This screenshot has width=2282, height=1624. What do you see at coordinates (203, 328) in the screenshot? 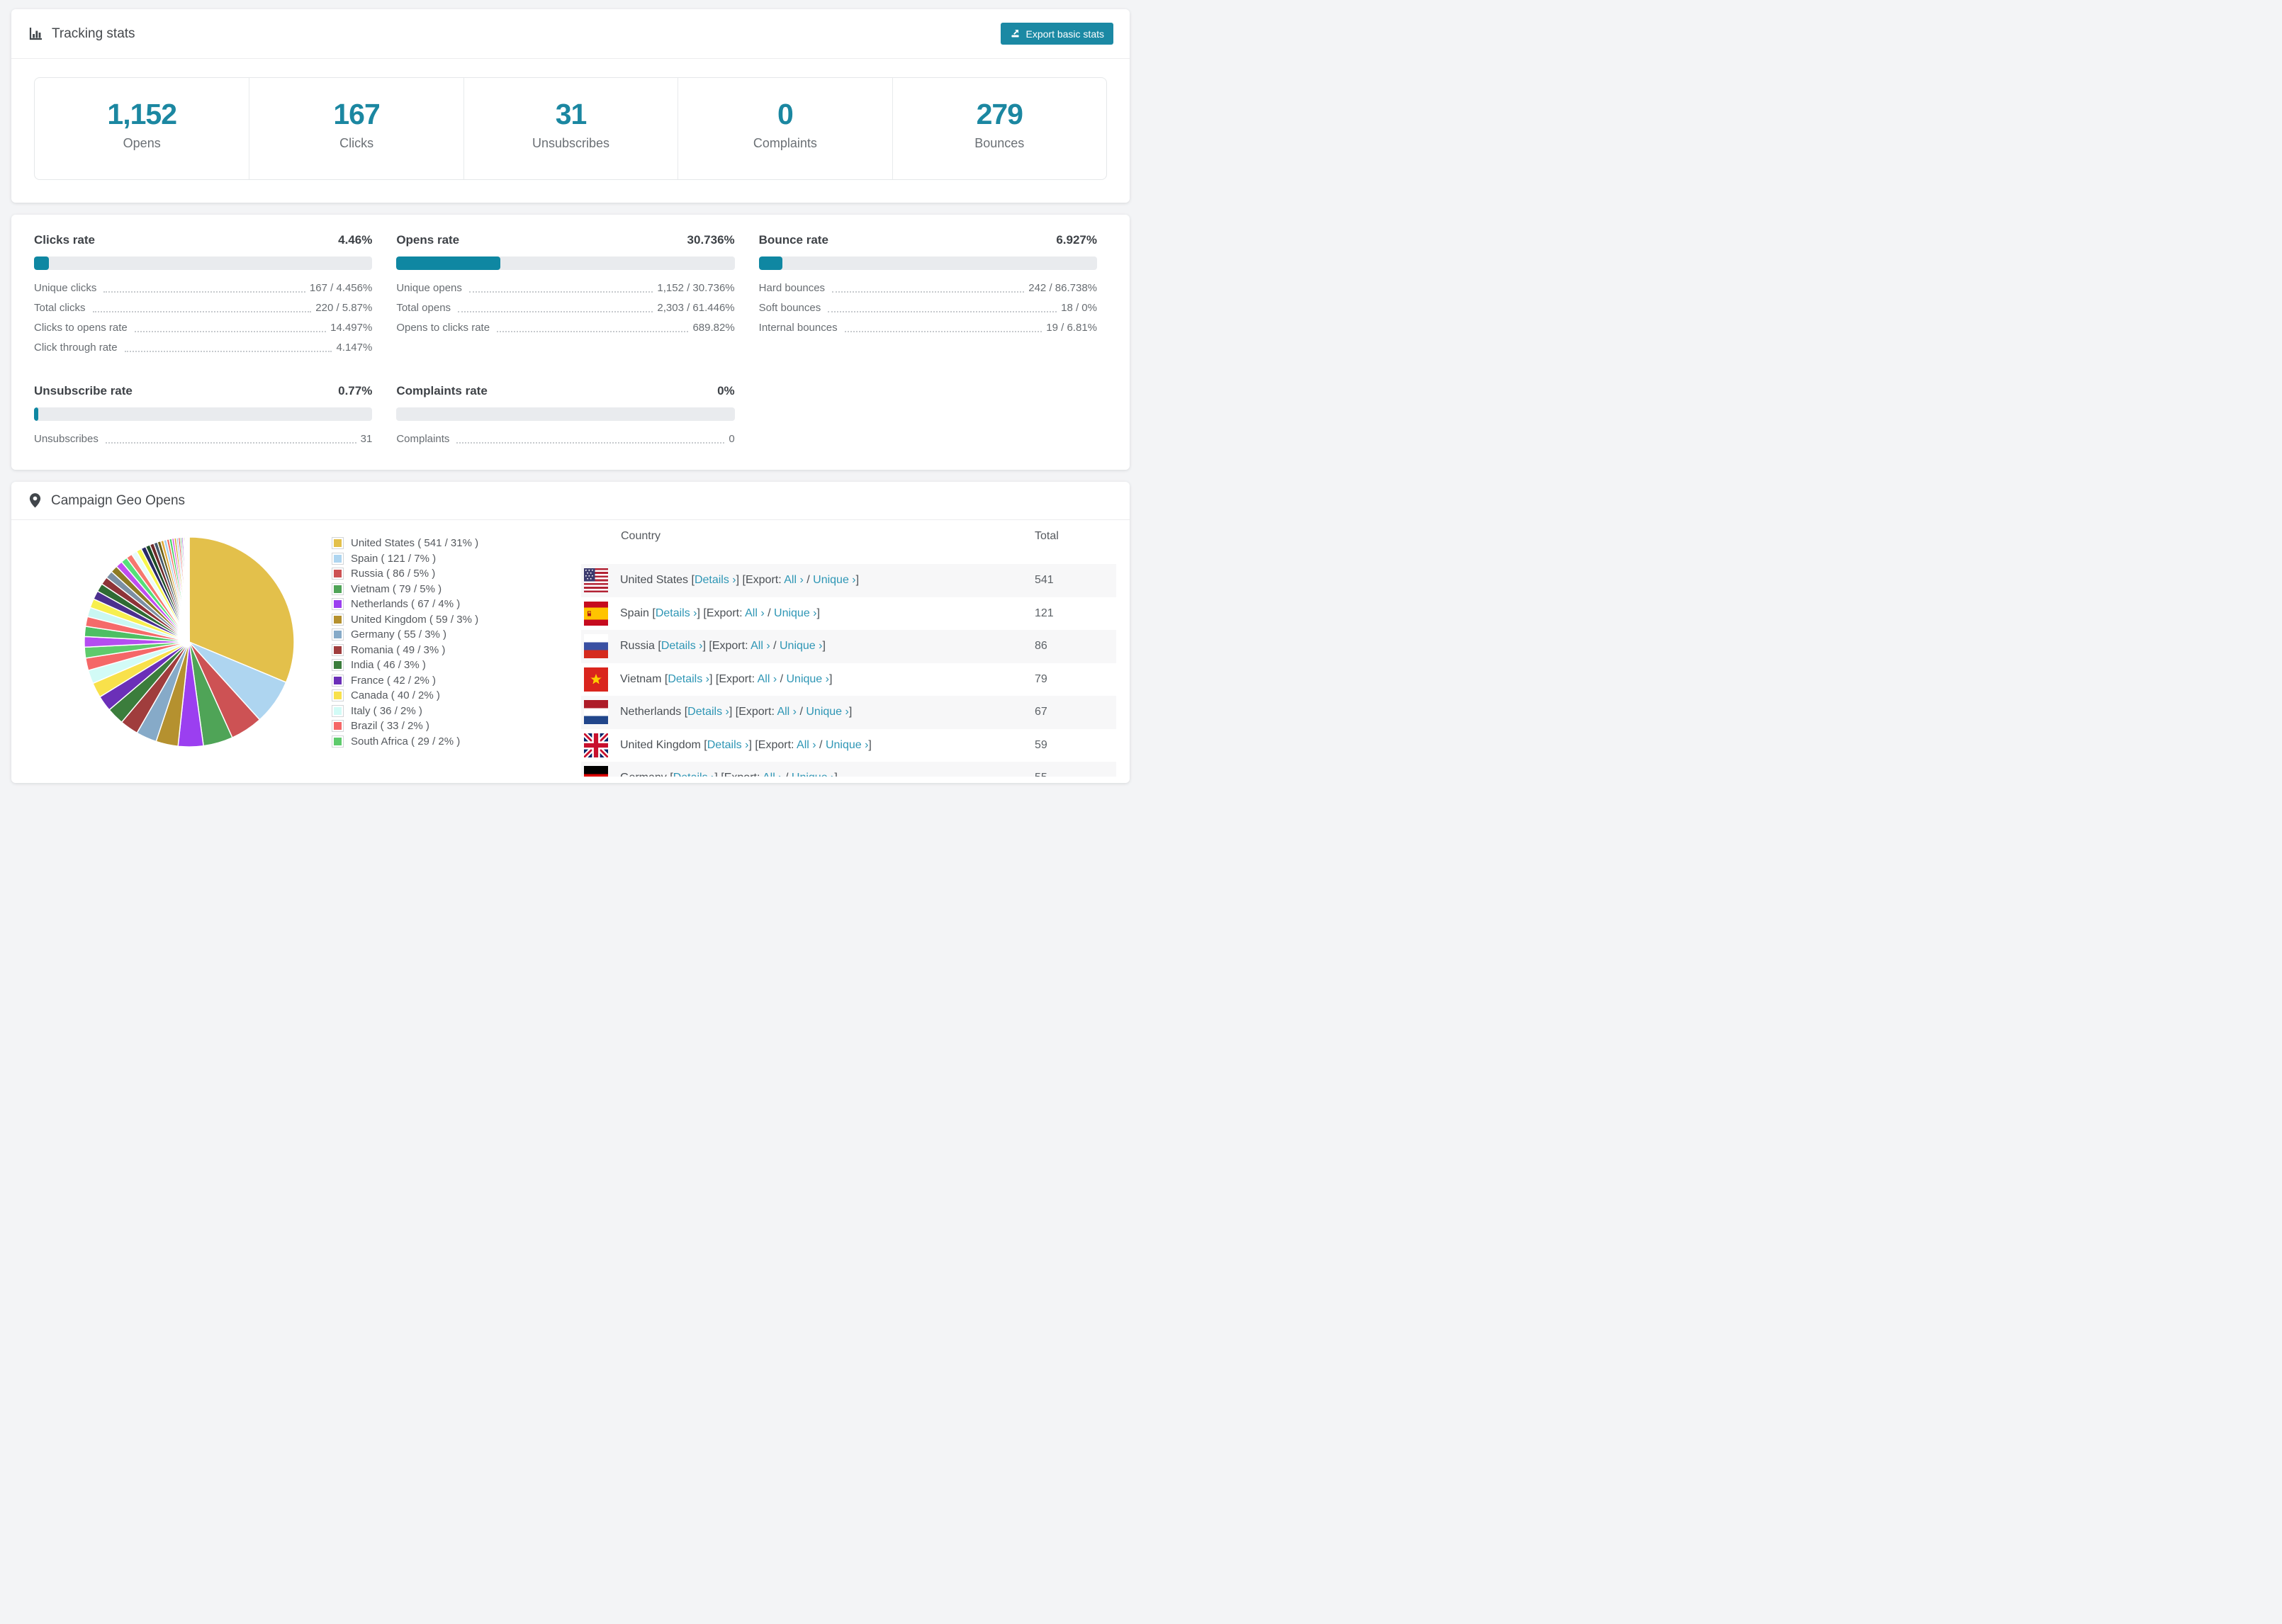
I see `rate-stat-line: Clicks to opens rate 14.497%` at bounding box center [203, 328].